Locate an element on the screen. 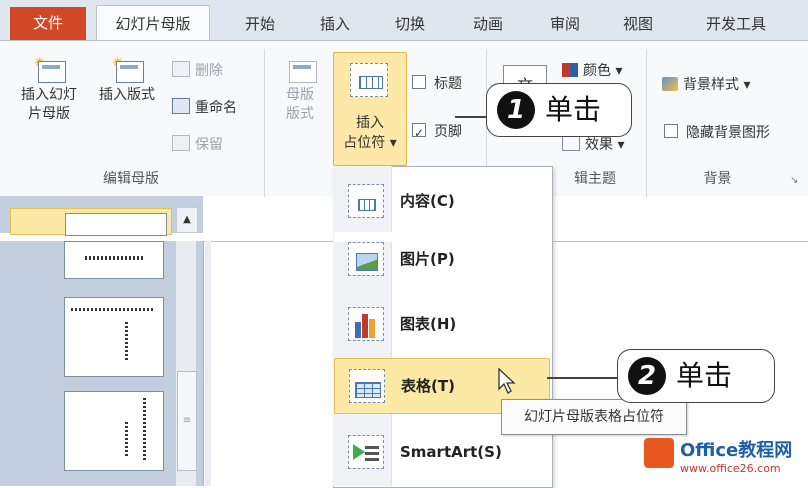 The height and width of the screenshot is (488, 808). rename-icon is located at coordinates (181, 106).